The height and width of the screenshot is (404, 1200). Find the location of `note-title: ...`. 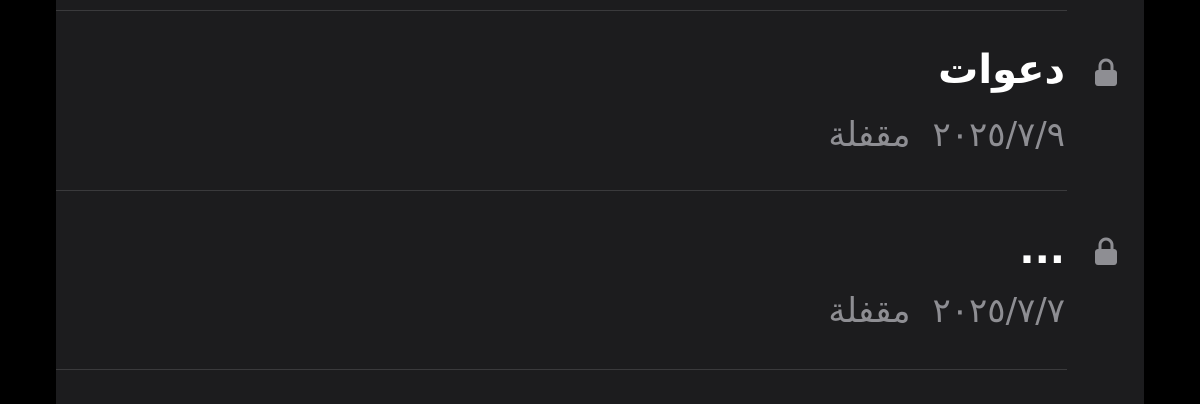

note-title: ... is located at coordinates (1042, 250).